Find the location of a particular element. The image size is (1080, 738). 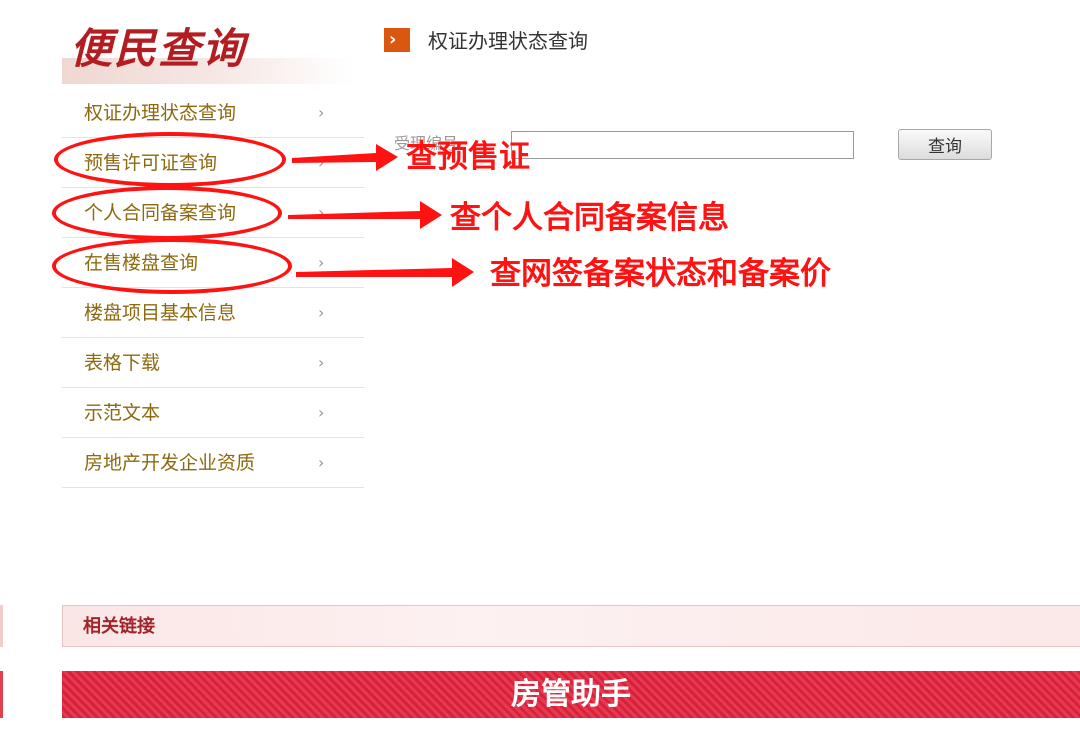

banner-label: 房管助手 is located at coordinates (571, 694).